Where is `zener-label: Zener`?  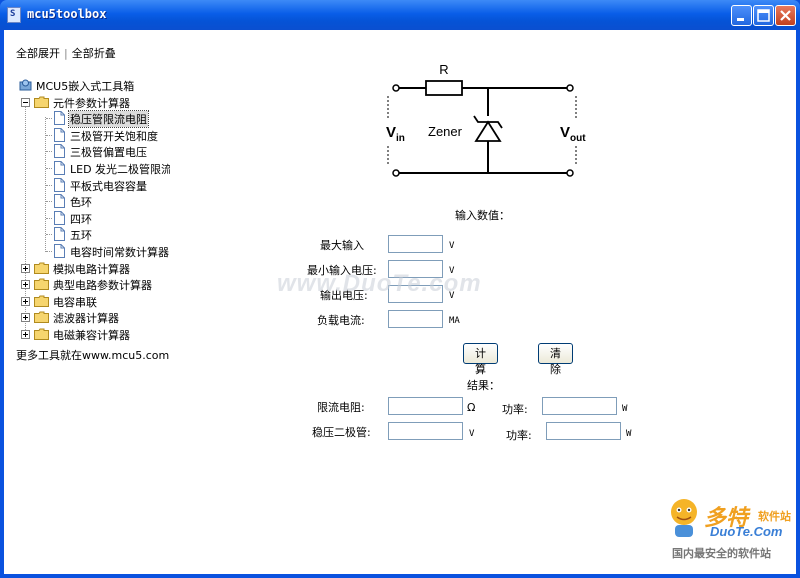 zener-label: Zener is located at coordinates (445, 131).